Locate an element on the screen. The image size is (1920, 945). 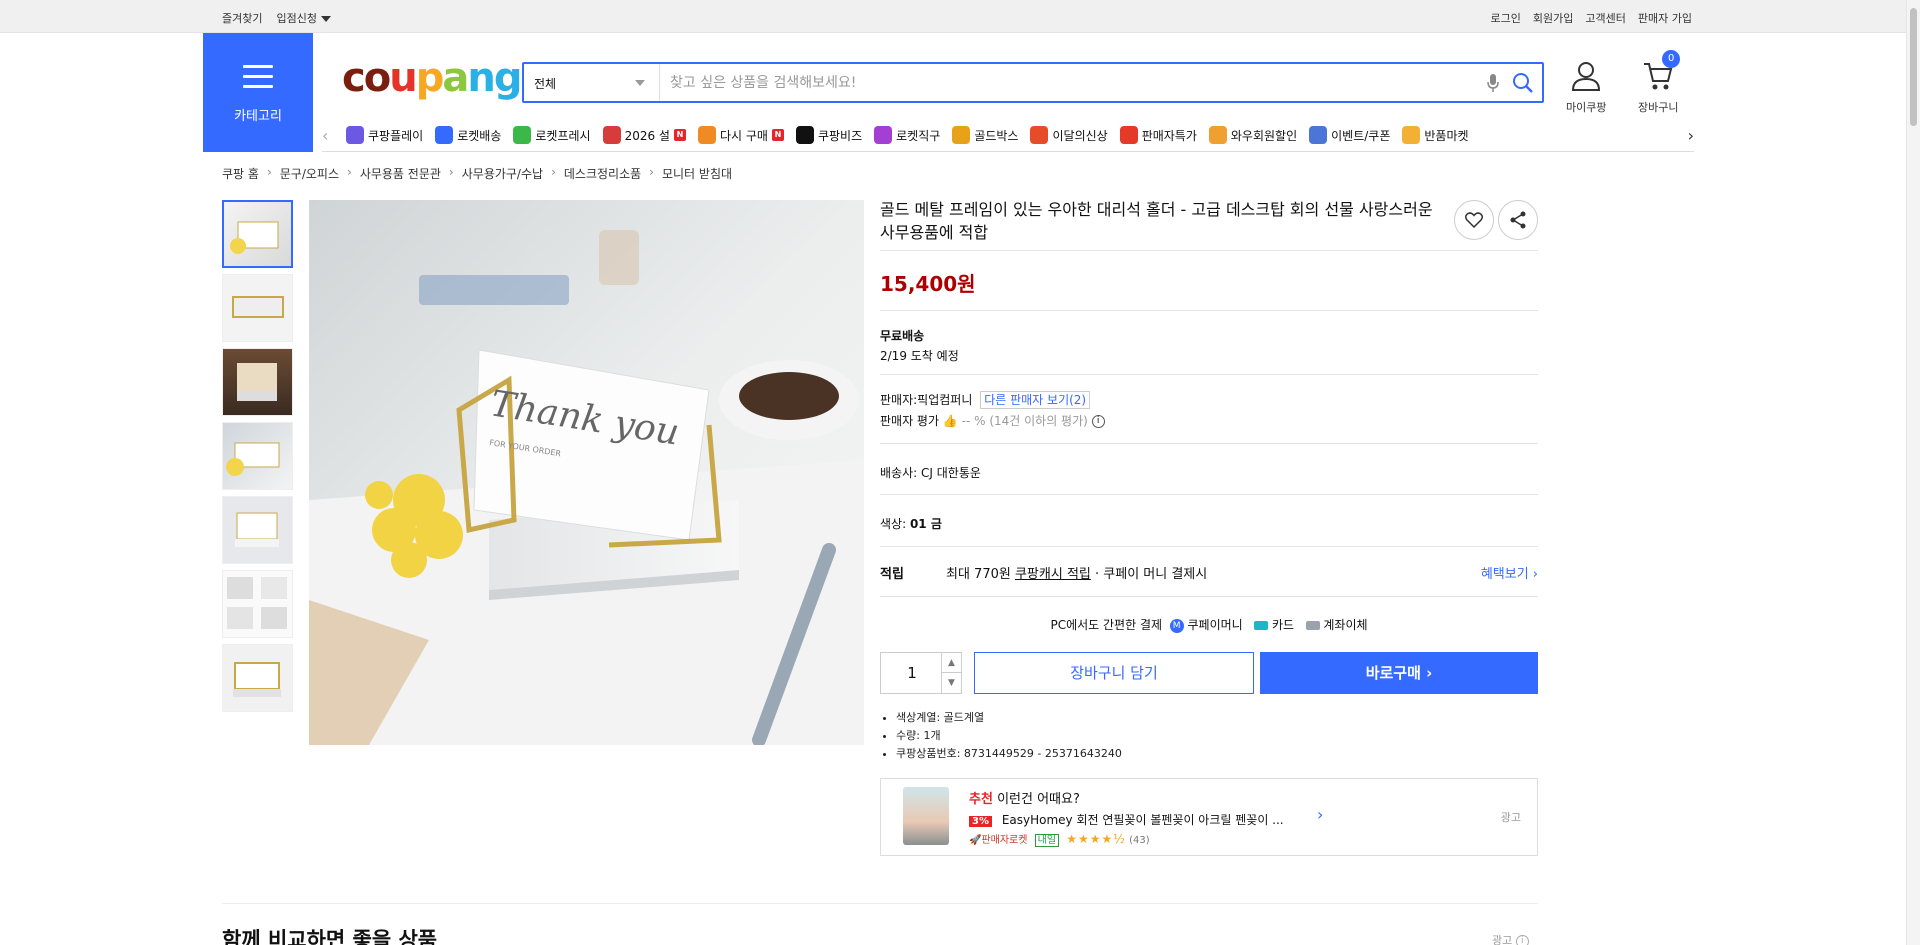
breadcrumb-item: 사무용품 전문관 is located at coordinates (400, 173).